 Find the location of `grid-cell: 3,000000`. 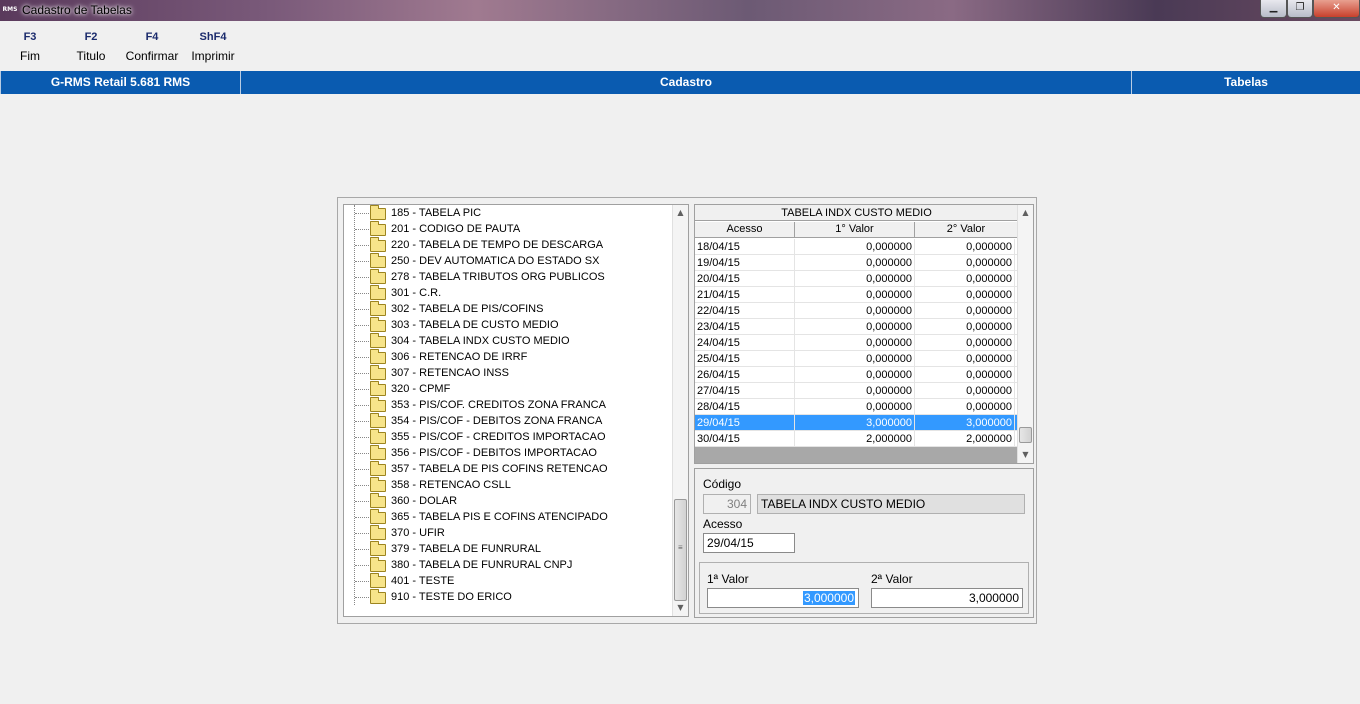

grid-cell: 3,000000 is located at coordinates (855, 423).